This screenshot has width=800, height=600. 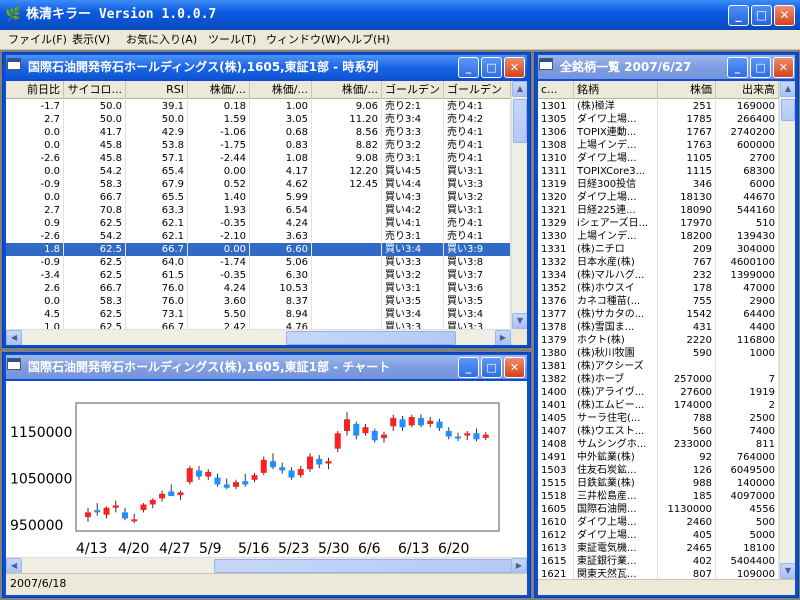 I want to click on table-row: -0.9 58.3 67.9 0.52 4.62 12.45 買い4:4 買い3:3, so click(x=258, y=184).